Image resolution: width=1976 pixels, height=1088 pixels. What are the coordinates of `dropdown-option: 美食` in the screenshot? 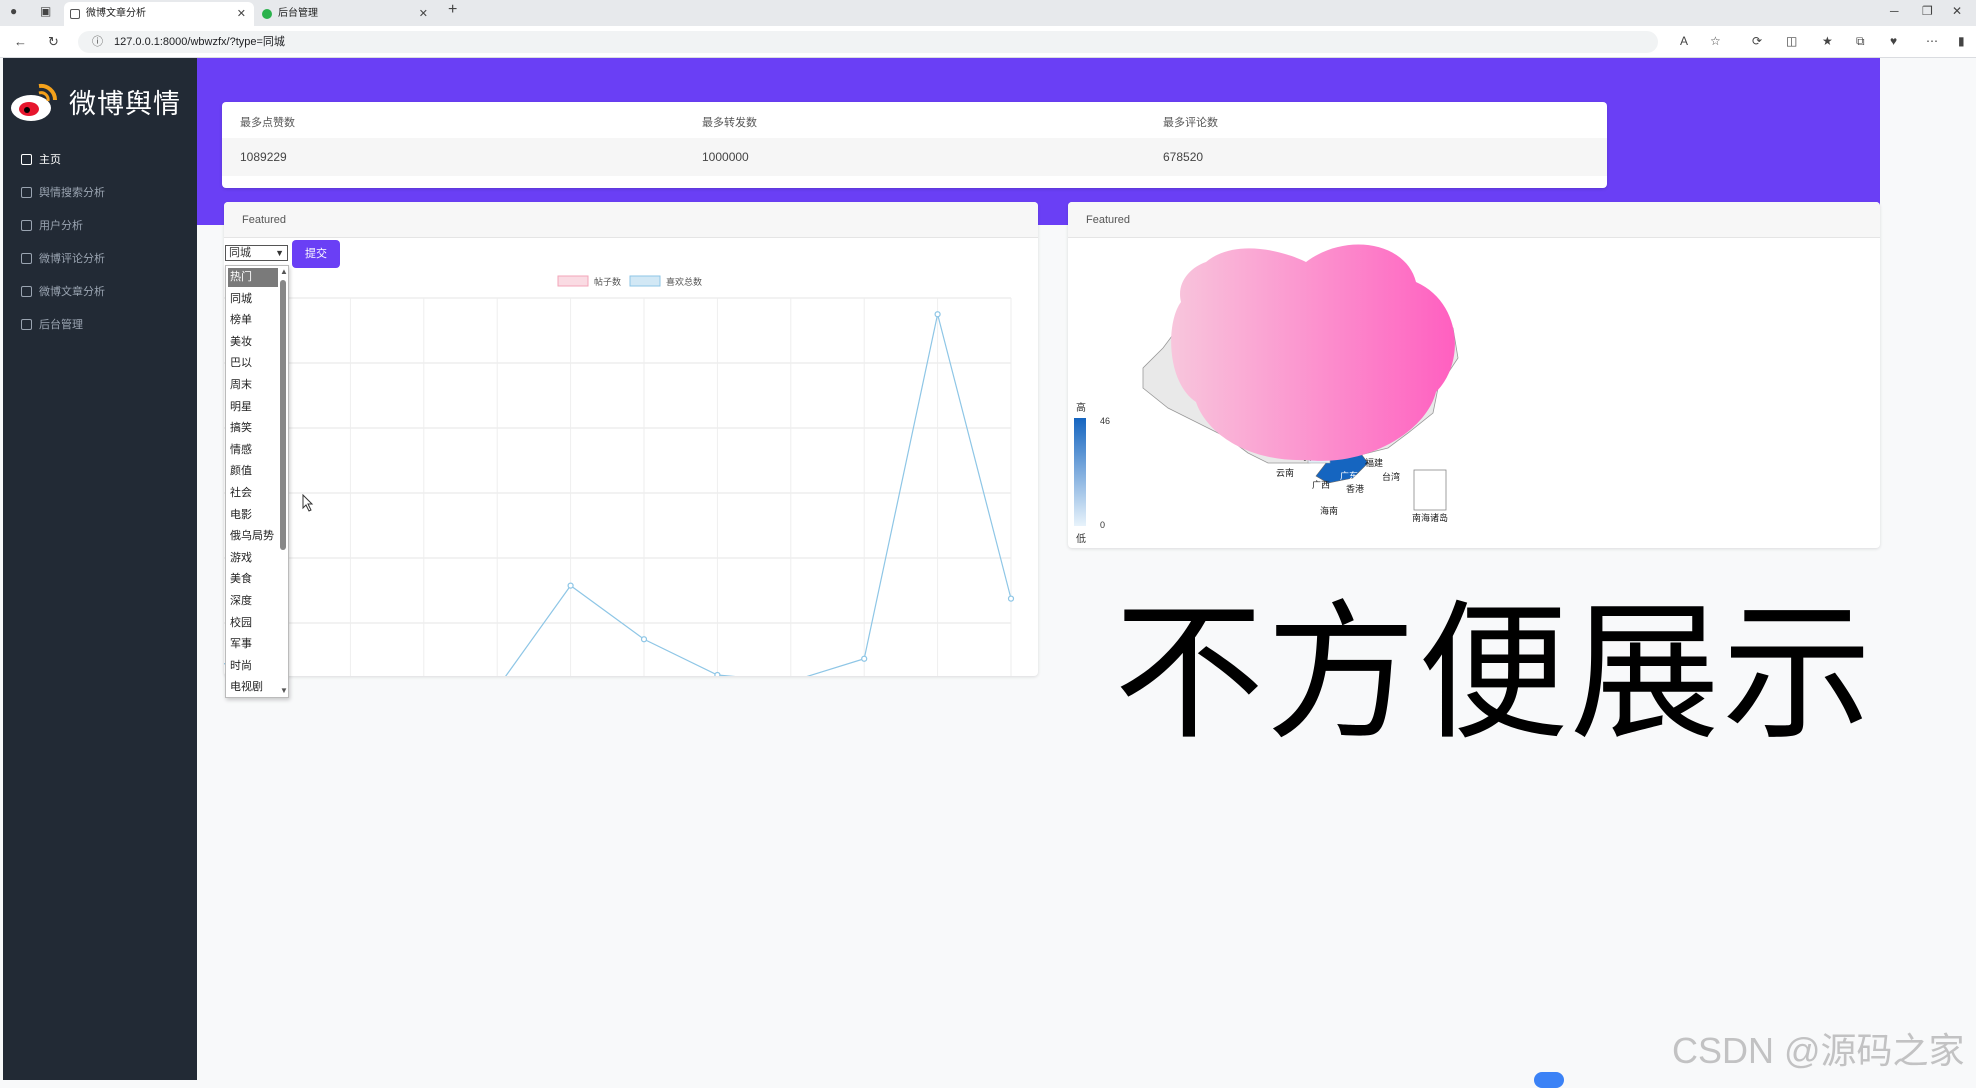 It's located at (253, 579).